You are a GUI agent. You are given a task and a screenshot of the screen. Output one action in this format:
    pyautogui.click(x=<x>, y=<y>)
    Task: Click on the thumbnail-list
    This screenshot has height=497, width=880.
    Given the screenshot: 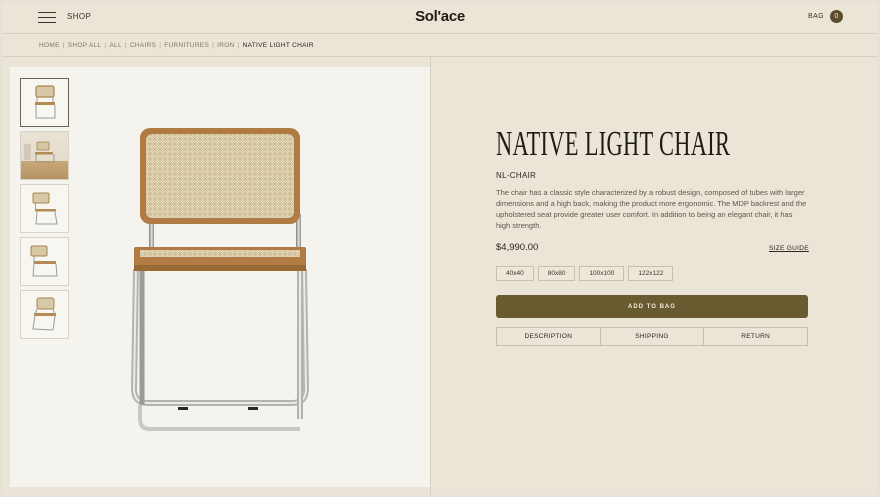 What is the action you would take?
    pyautogui.click(x=44, y=210)
    